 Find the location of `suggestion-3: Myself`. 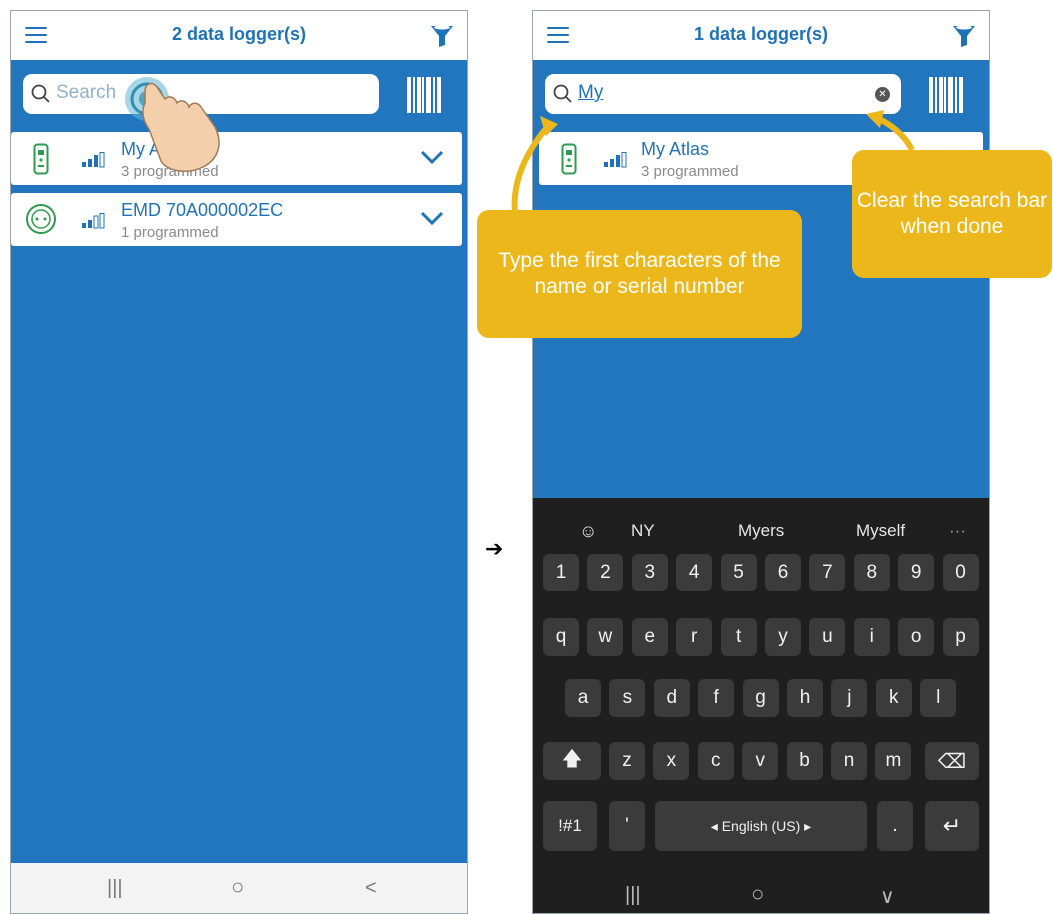

suggestion-3: Myself is located at coordinates (880, 531).